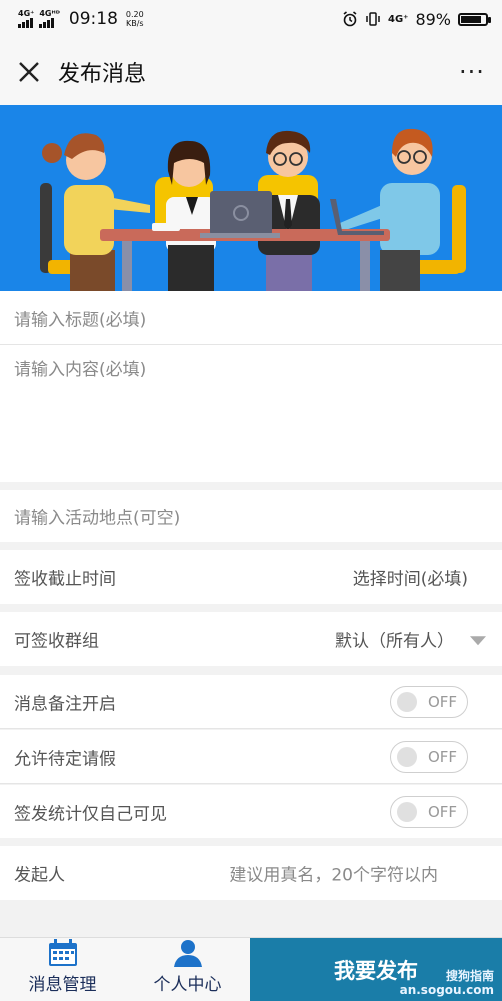  What do you see at coordinates (187, 969) in the screenshot?
I see `tab-personal-center: 个人中心` at bounding box center [187, 969].